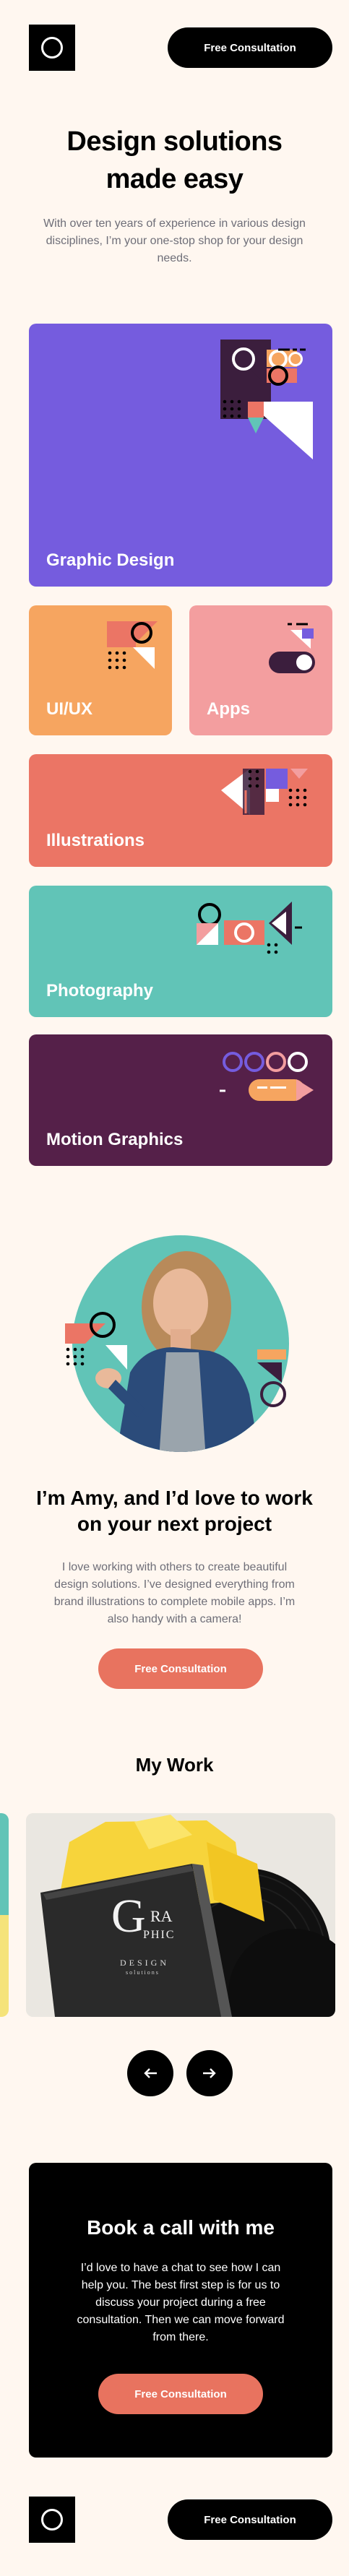 This screenshot has height=2576, width=349. I want to click on service-card-apps: Apps, so click(260, 670).